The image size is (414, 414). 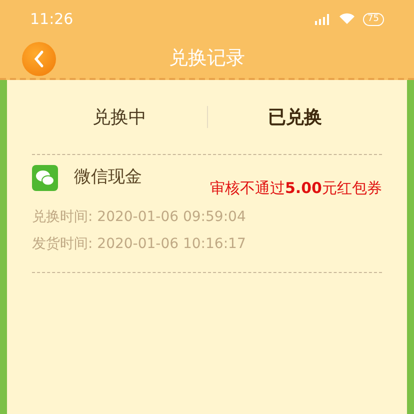 I want to click on chevron-left-icon, so click(x=39, y=59).